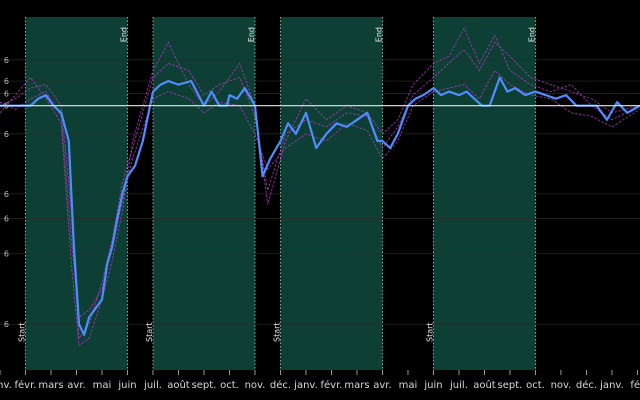 Image resolution: width=640 pixels, height=400 pixels. I want to click on band-1-end-label: End, so click(123, 34).